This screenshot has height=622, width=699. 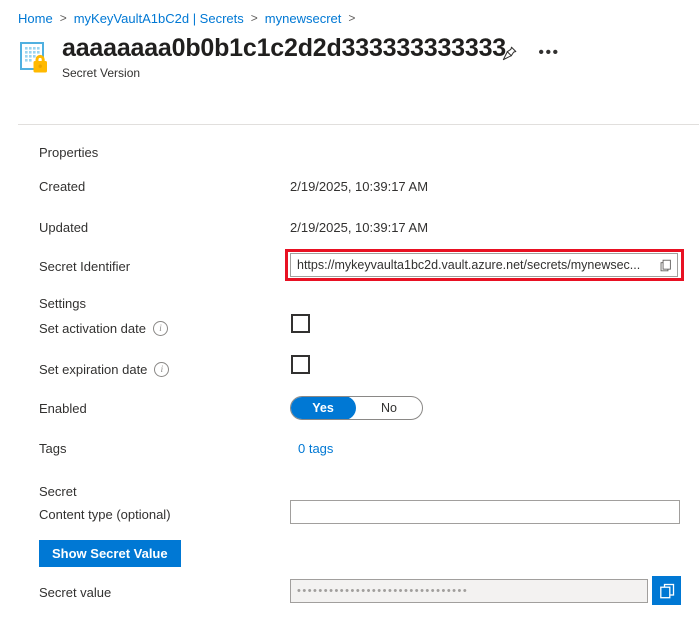 I want to click on secret-value-label: Secret value, so click(x=75, y=592).